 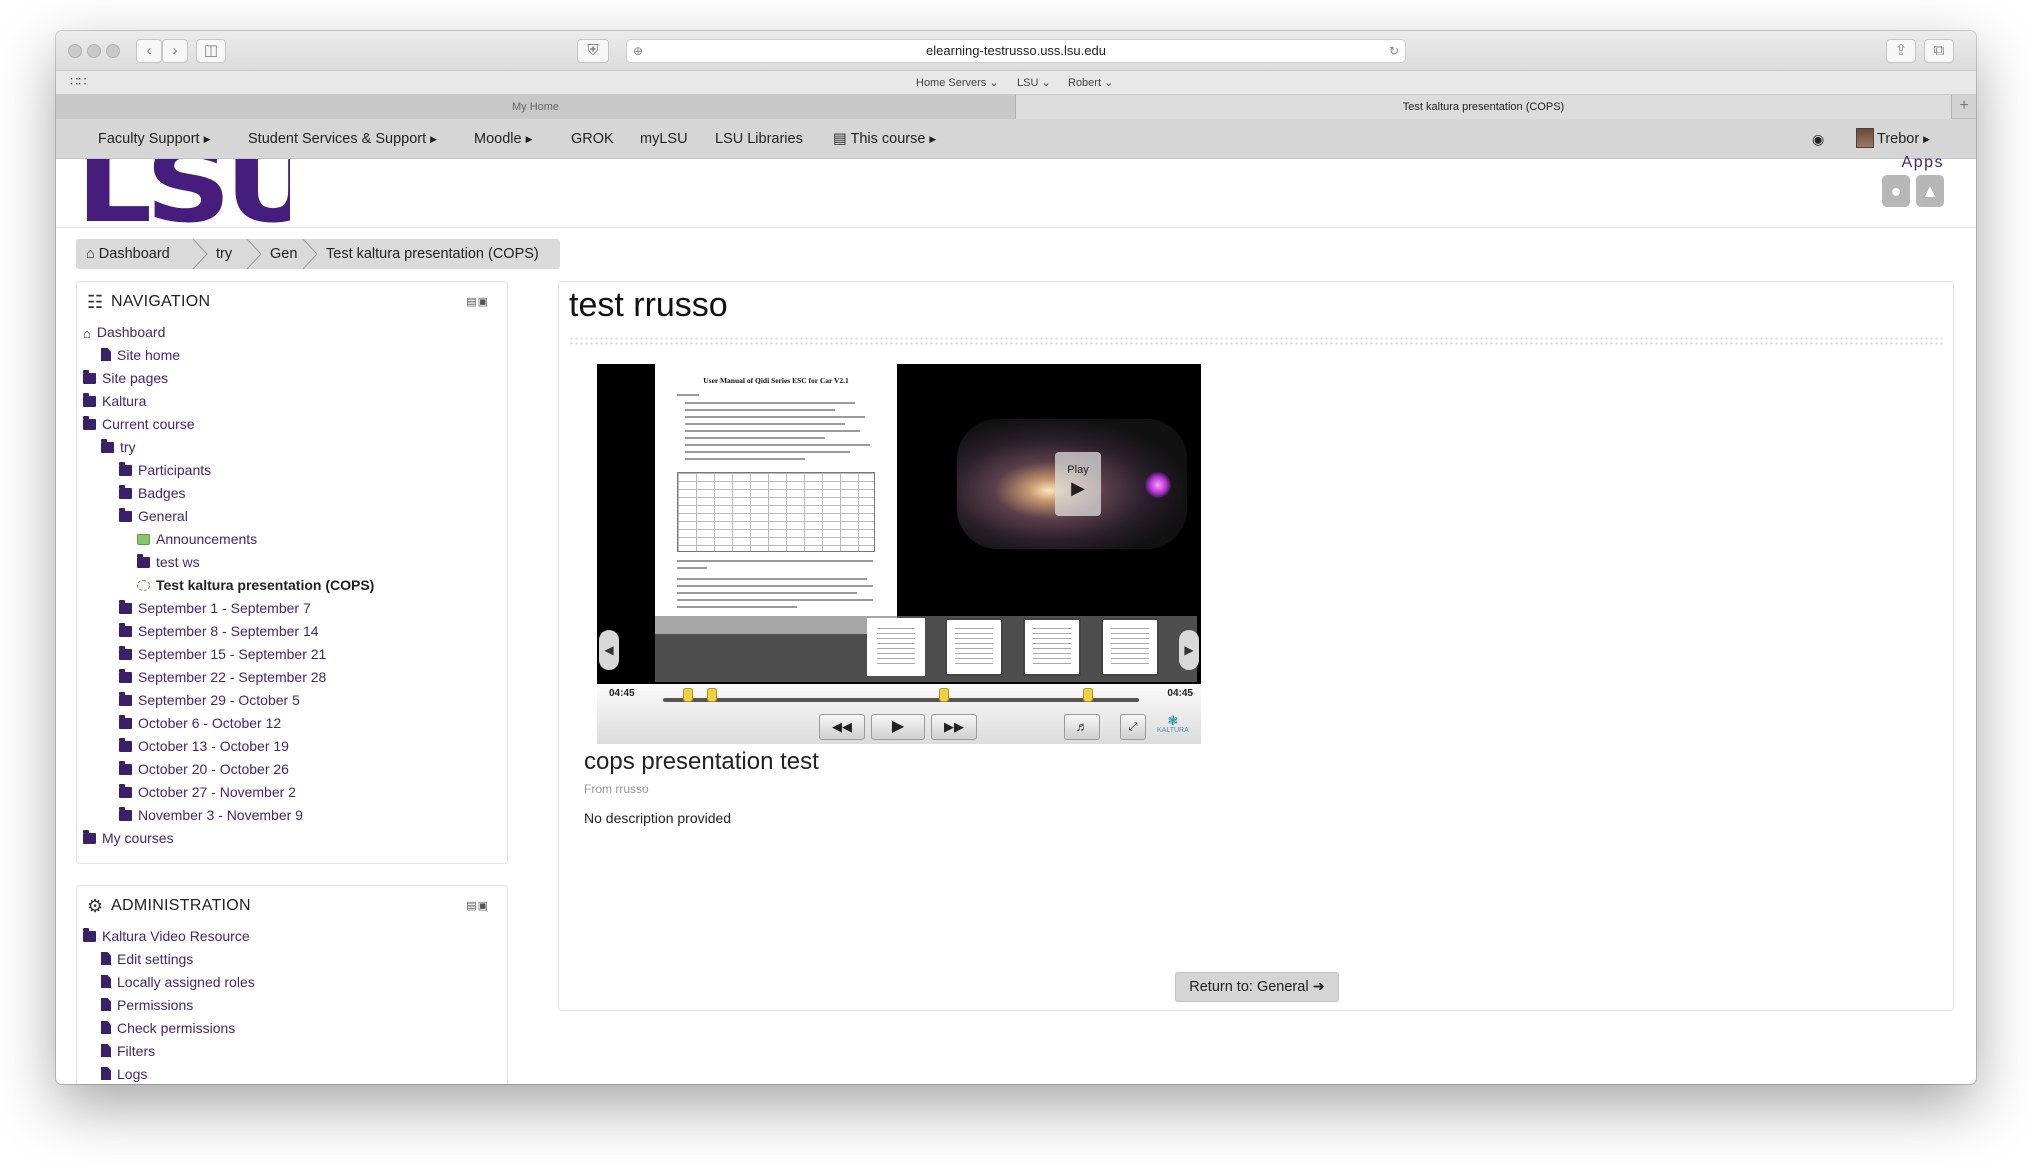 What do you see at coordinates (901, 695) in the screenshot?
I see `scrubber-bar` at bounding box center [901, 695].